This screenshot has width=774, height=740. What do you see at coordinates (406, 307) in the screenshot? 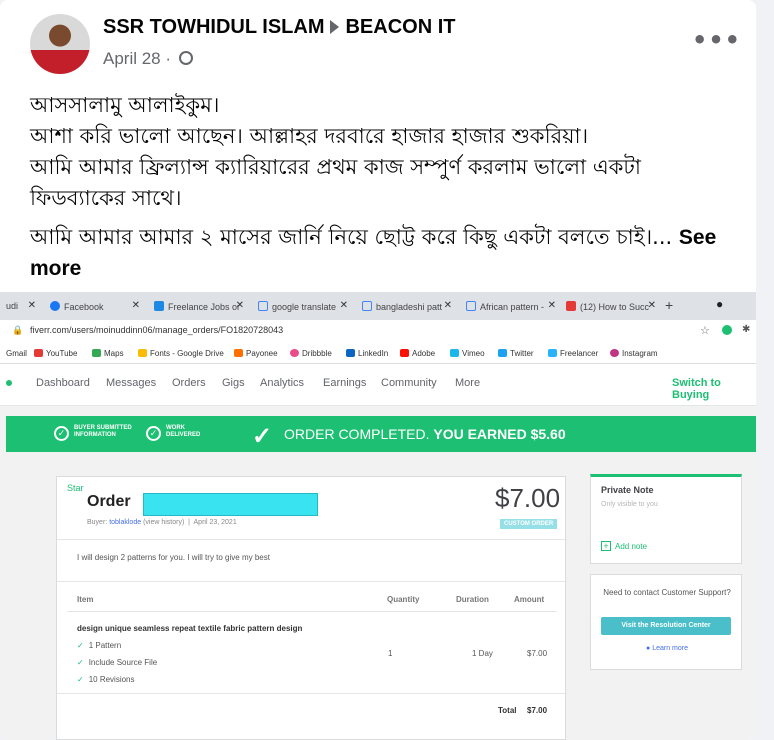
I see `browser-tab: bangladeshi patt ✕` at bounding box center [406, 307].